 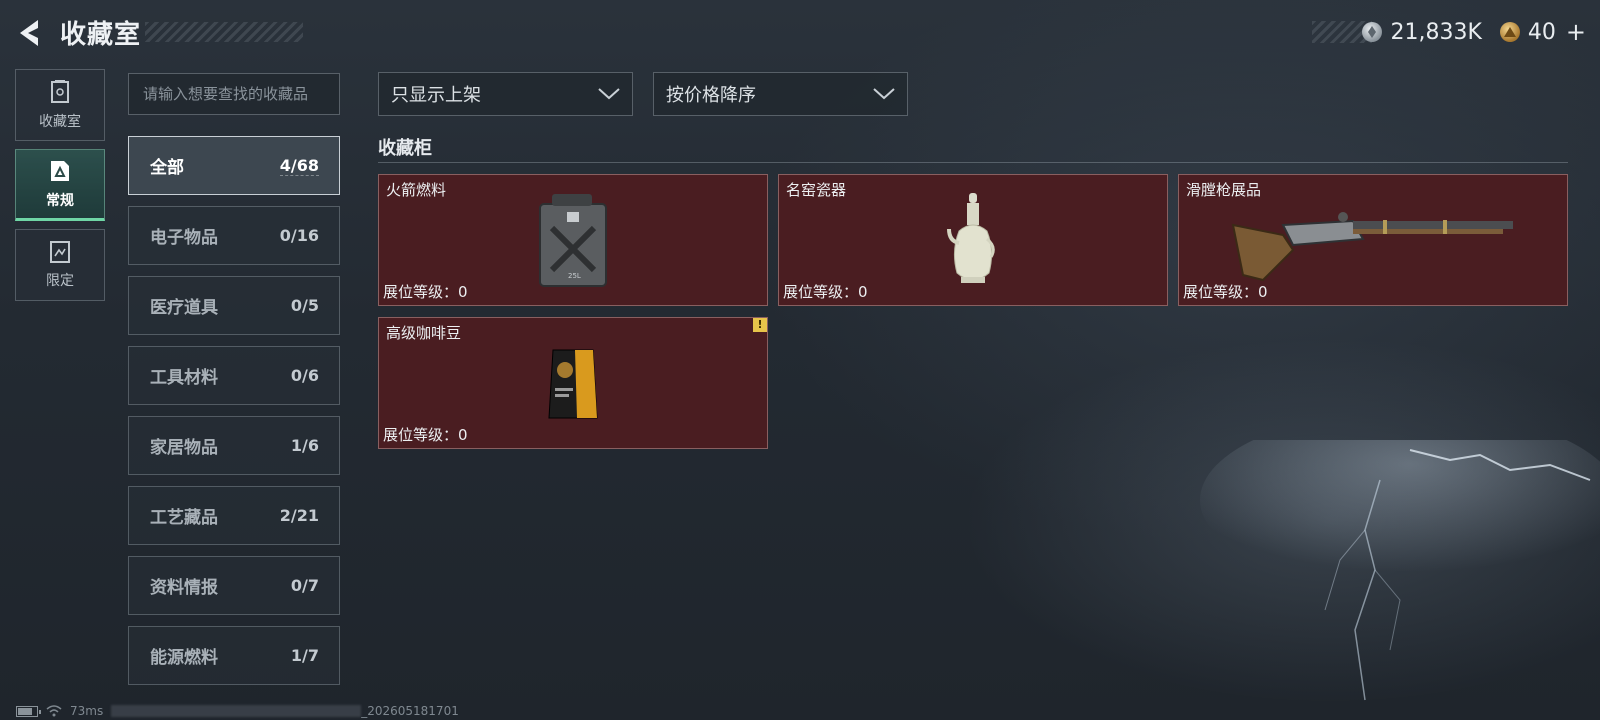 What do you see at coordinates (167, 168) in the screenshot?
I see `category-name: 全部` at bounding box center [167, 168].